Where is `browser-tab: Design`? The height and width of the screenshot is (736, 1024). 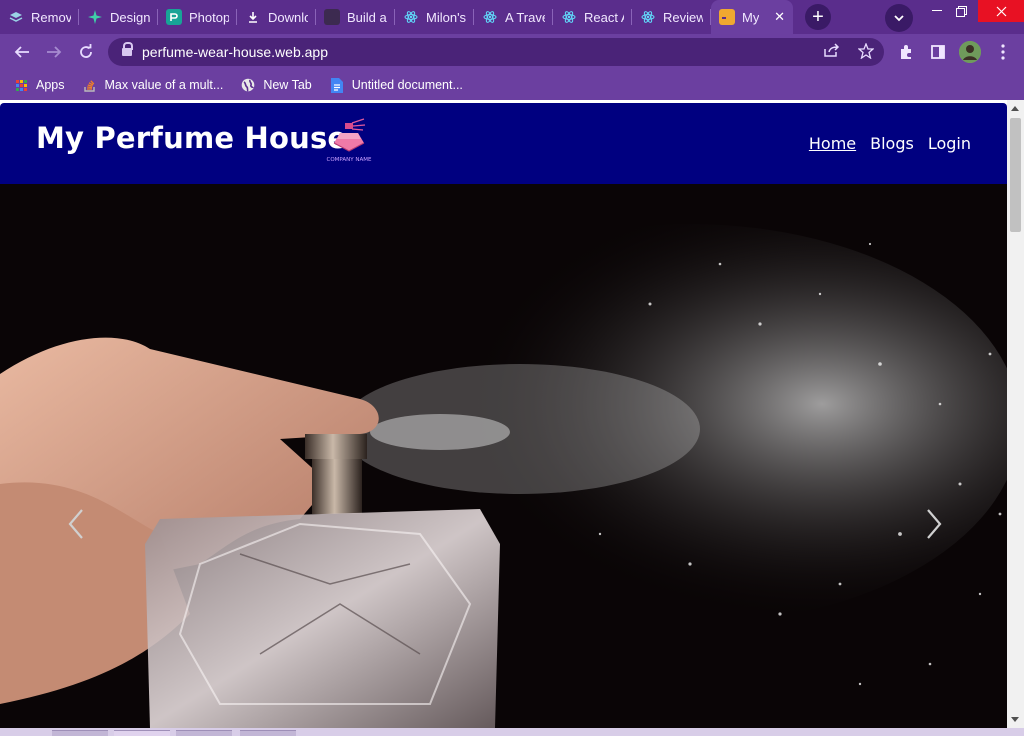
browser-tab: Design is located at coordinates (118, 17).